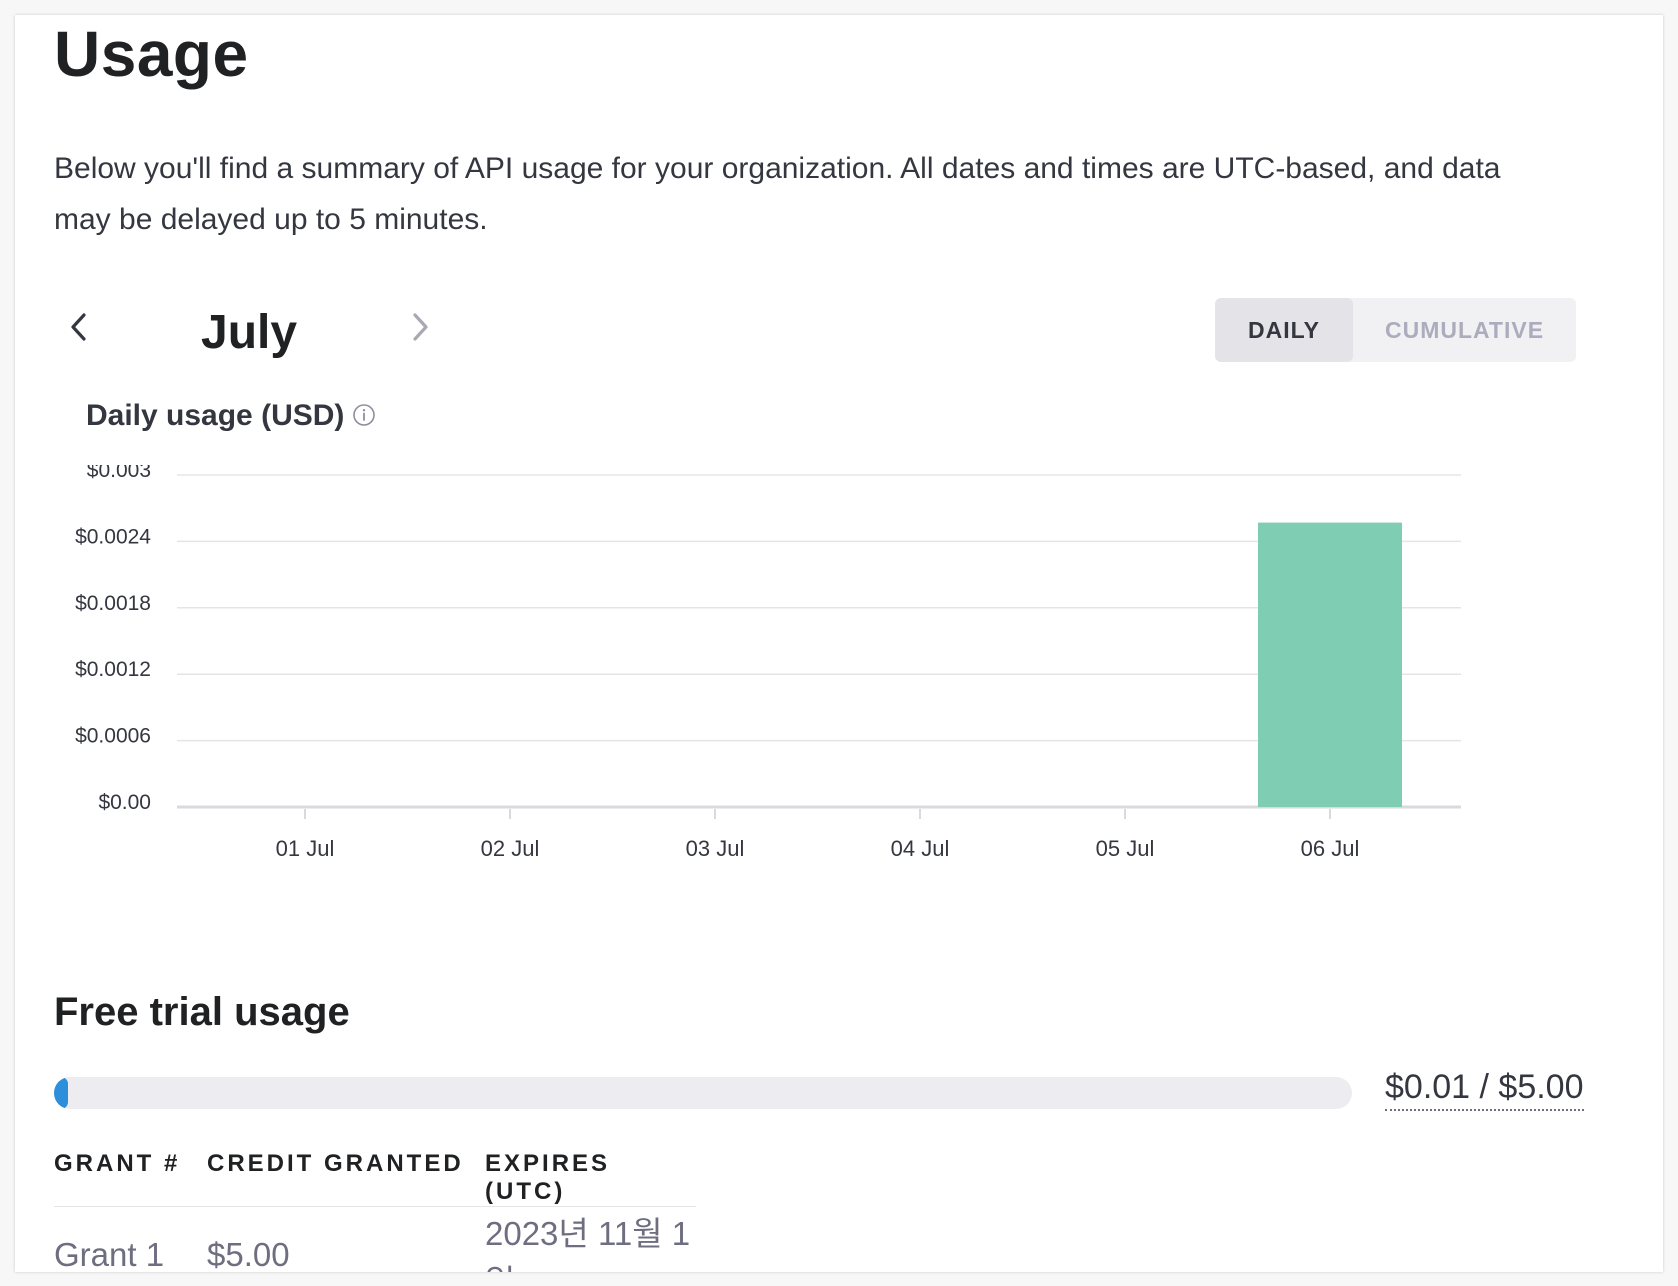 Image resolution: width=1678 pixels, height=1286 pixels. I want to click on grant-table-header: GRANT # CREDIT GRANTED EXPIRES (UTC), so click(375, 1178).